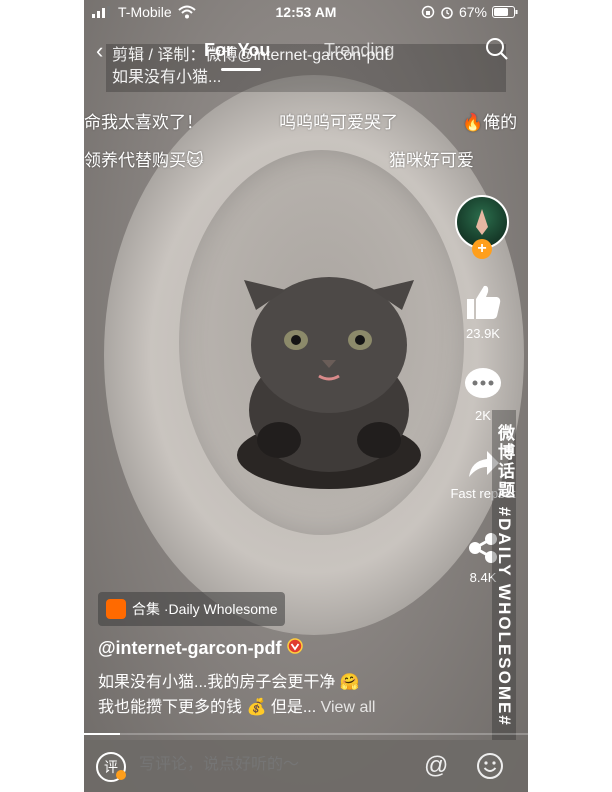 This screenshot has width=612, height=792. What do you see at coordinates (121, 775) in the screenshot?
I see `badge-dot` at bounding box center [121, 775].